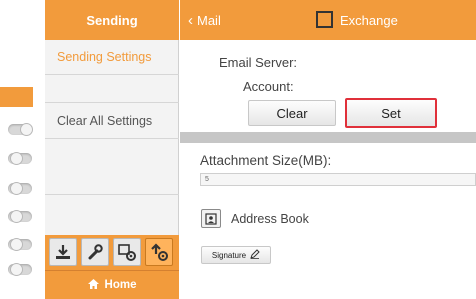 Image resolution: width=476 pixels, height=299 pixels. What do you see at coordinates (328, 137) in the screenshot?
I see `section-divider` at bounding box center [328, 137].